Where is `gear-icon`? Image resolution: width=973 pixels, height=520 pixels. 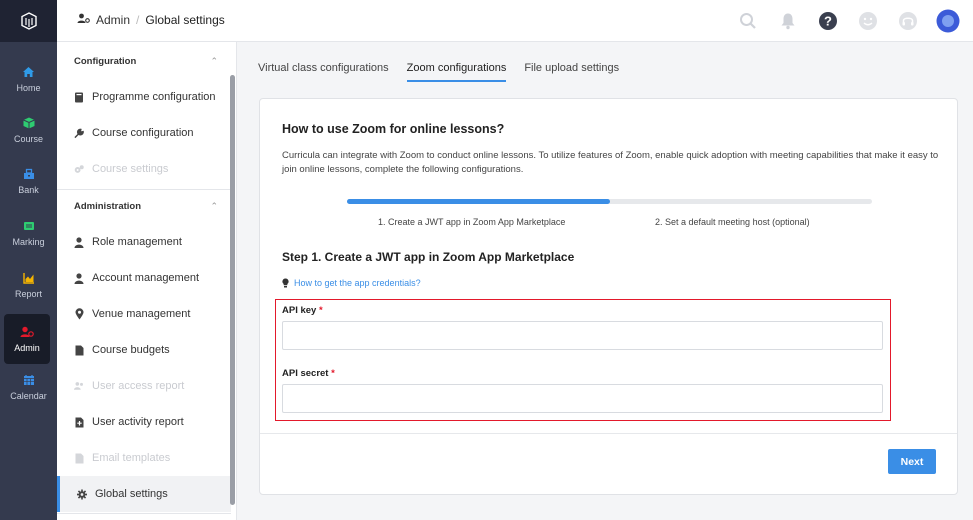
gear-icon is located at coordinates (82, 494).